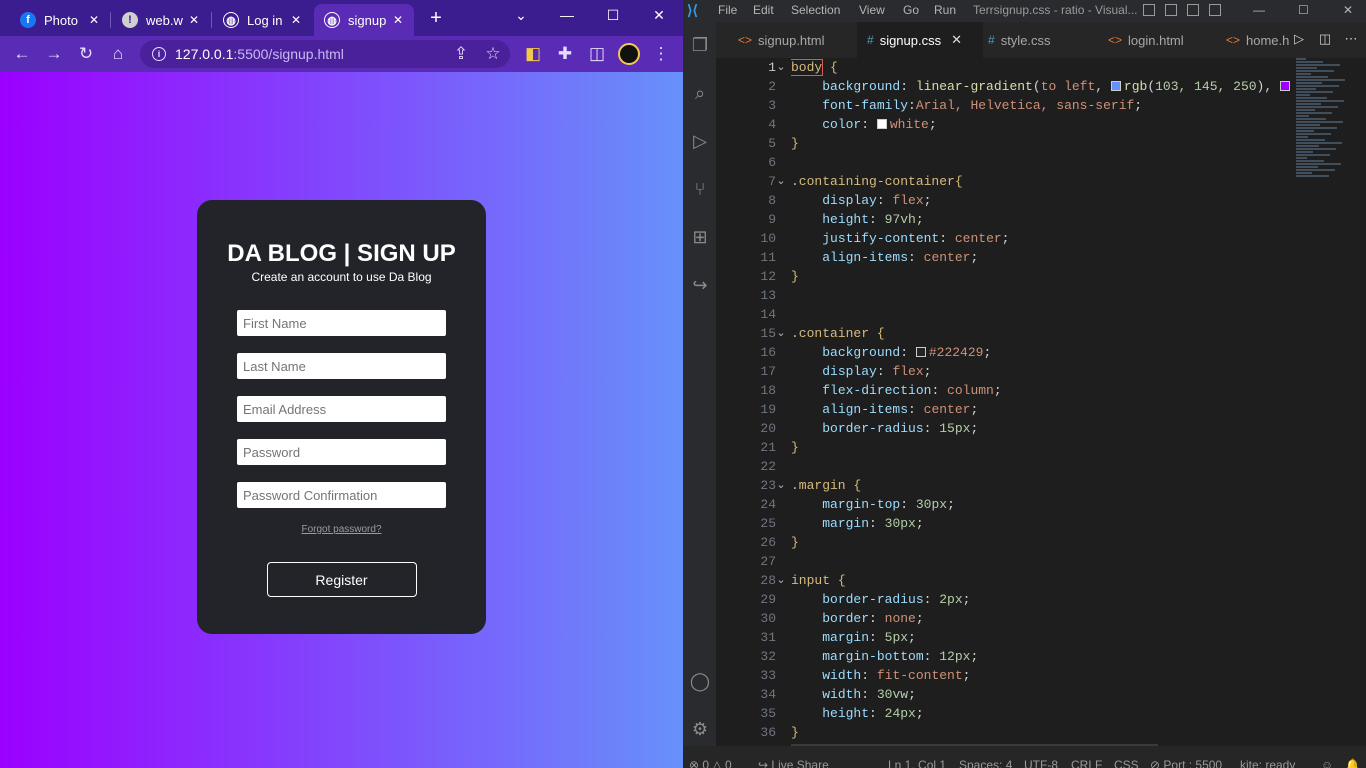 The height and width of the screenshot is (768, 1366). Describe the element at coordinates (262, 20) in the screenshot. I see `browser-tab-login: ◍ Log in ✕` at that location.